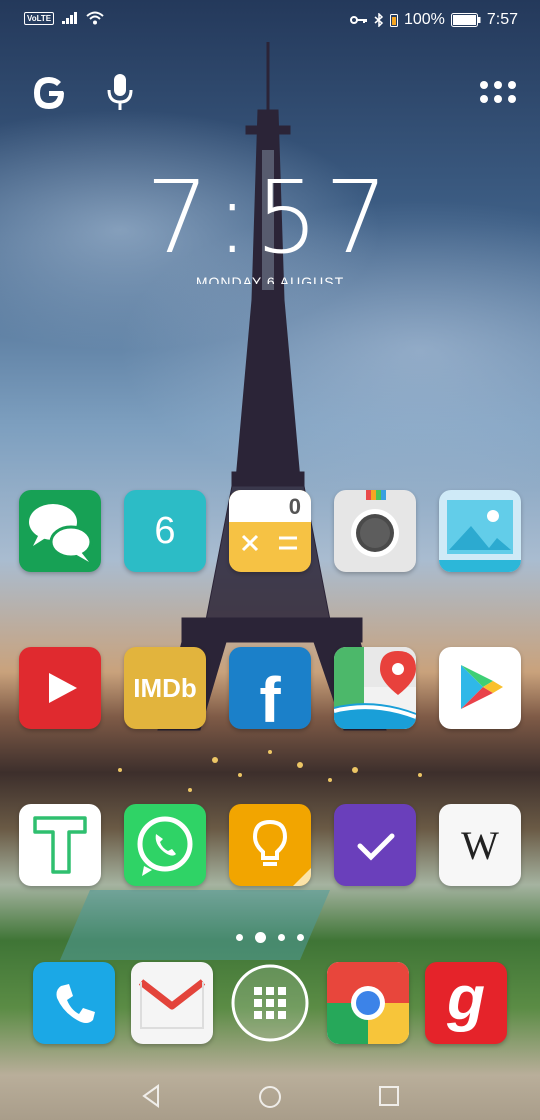 This screenshot has width=540, height=1120. Describe the element at coordinates (393, 20) in the screenshot. I see `battery-saver-icon` at that location.